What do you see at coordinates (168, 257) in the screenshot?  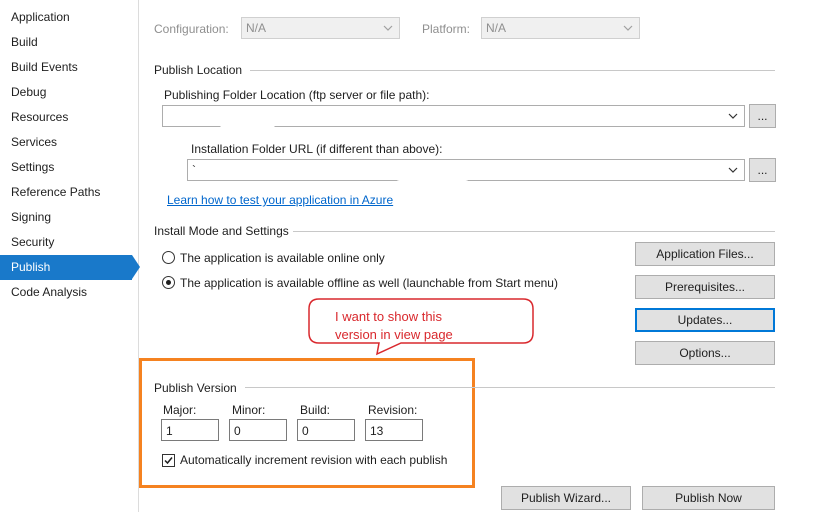 I see `online-only-radio` at bounding box center [168, 257].